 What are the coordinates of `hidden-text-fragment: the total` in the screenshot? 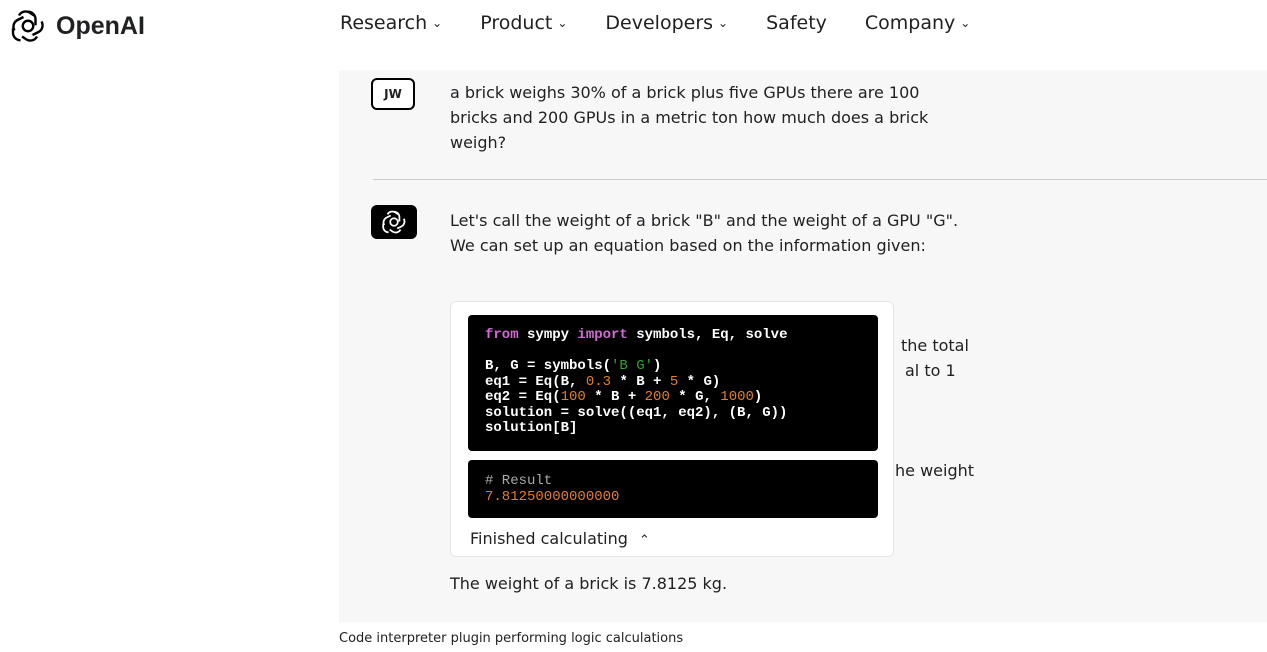 It's located at (935, 345).